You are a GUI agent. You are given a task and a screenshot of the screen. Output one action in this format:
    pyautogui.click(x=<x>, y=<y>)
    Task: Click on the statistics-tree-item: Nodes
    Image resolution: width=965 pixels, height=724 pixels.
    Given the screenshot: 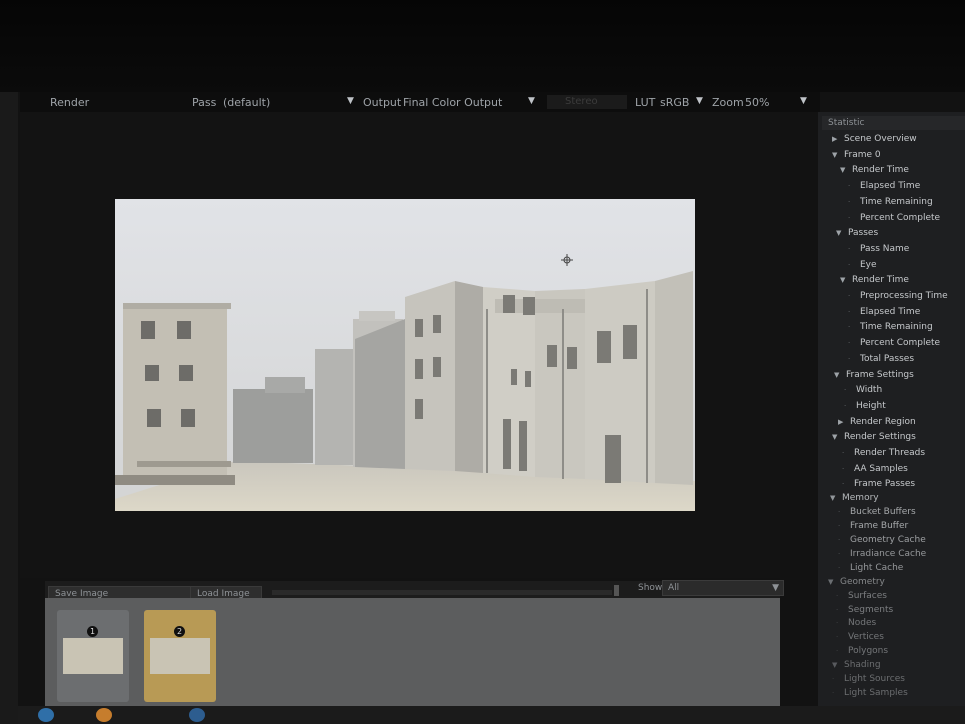 What is the action you would take?
    pyautogui.click(x=862, y=623)
    